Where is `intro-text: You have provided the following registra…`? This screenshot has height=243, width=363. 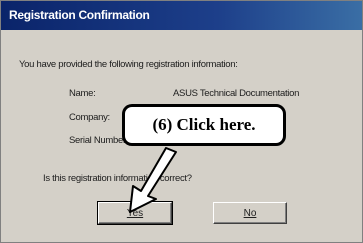 intro-text: You have provided the following registra… is located at coordinates (128, 64).